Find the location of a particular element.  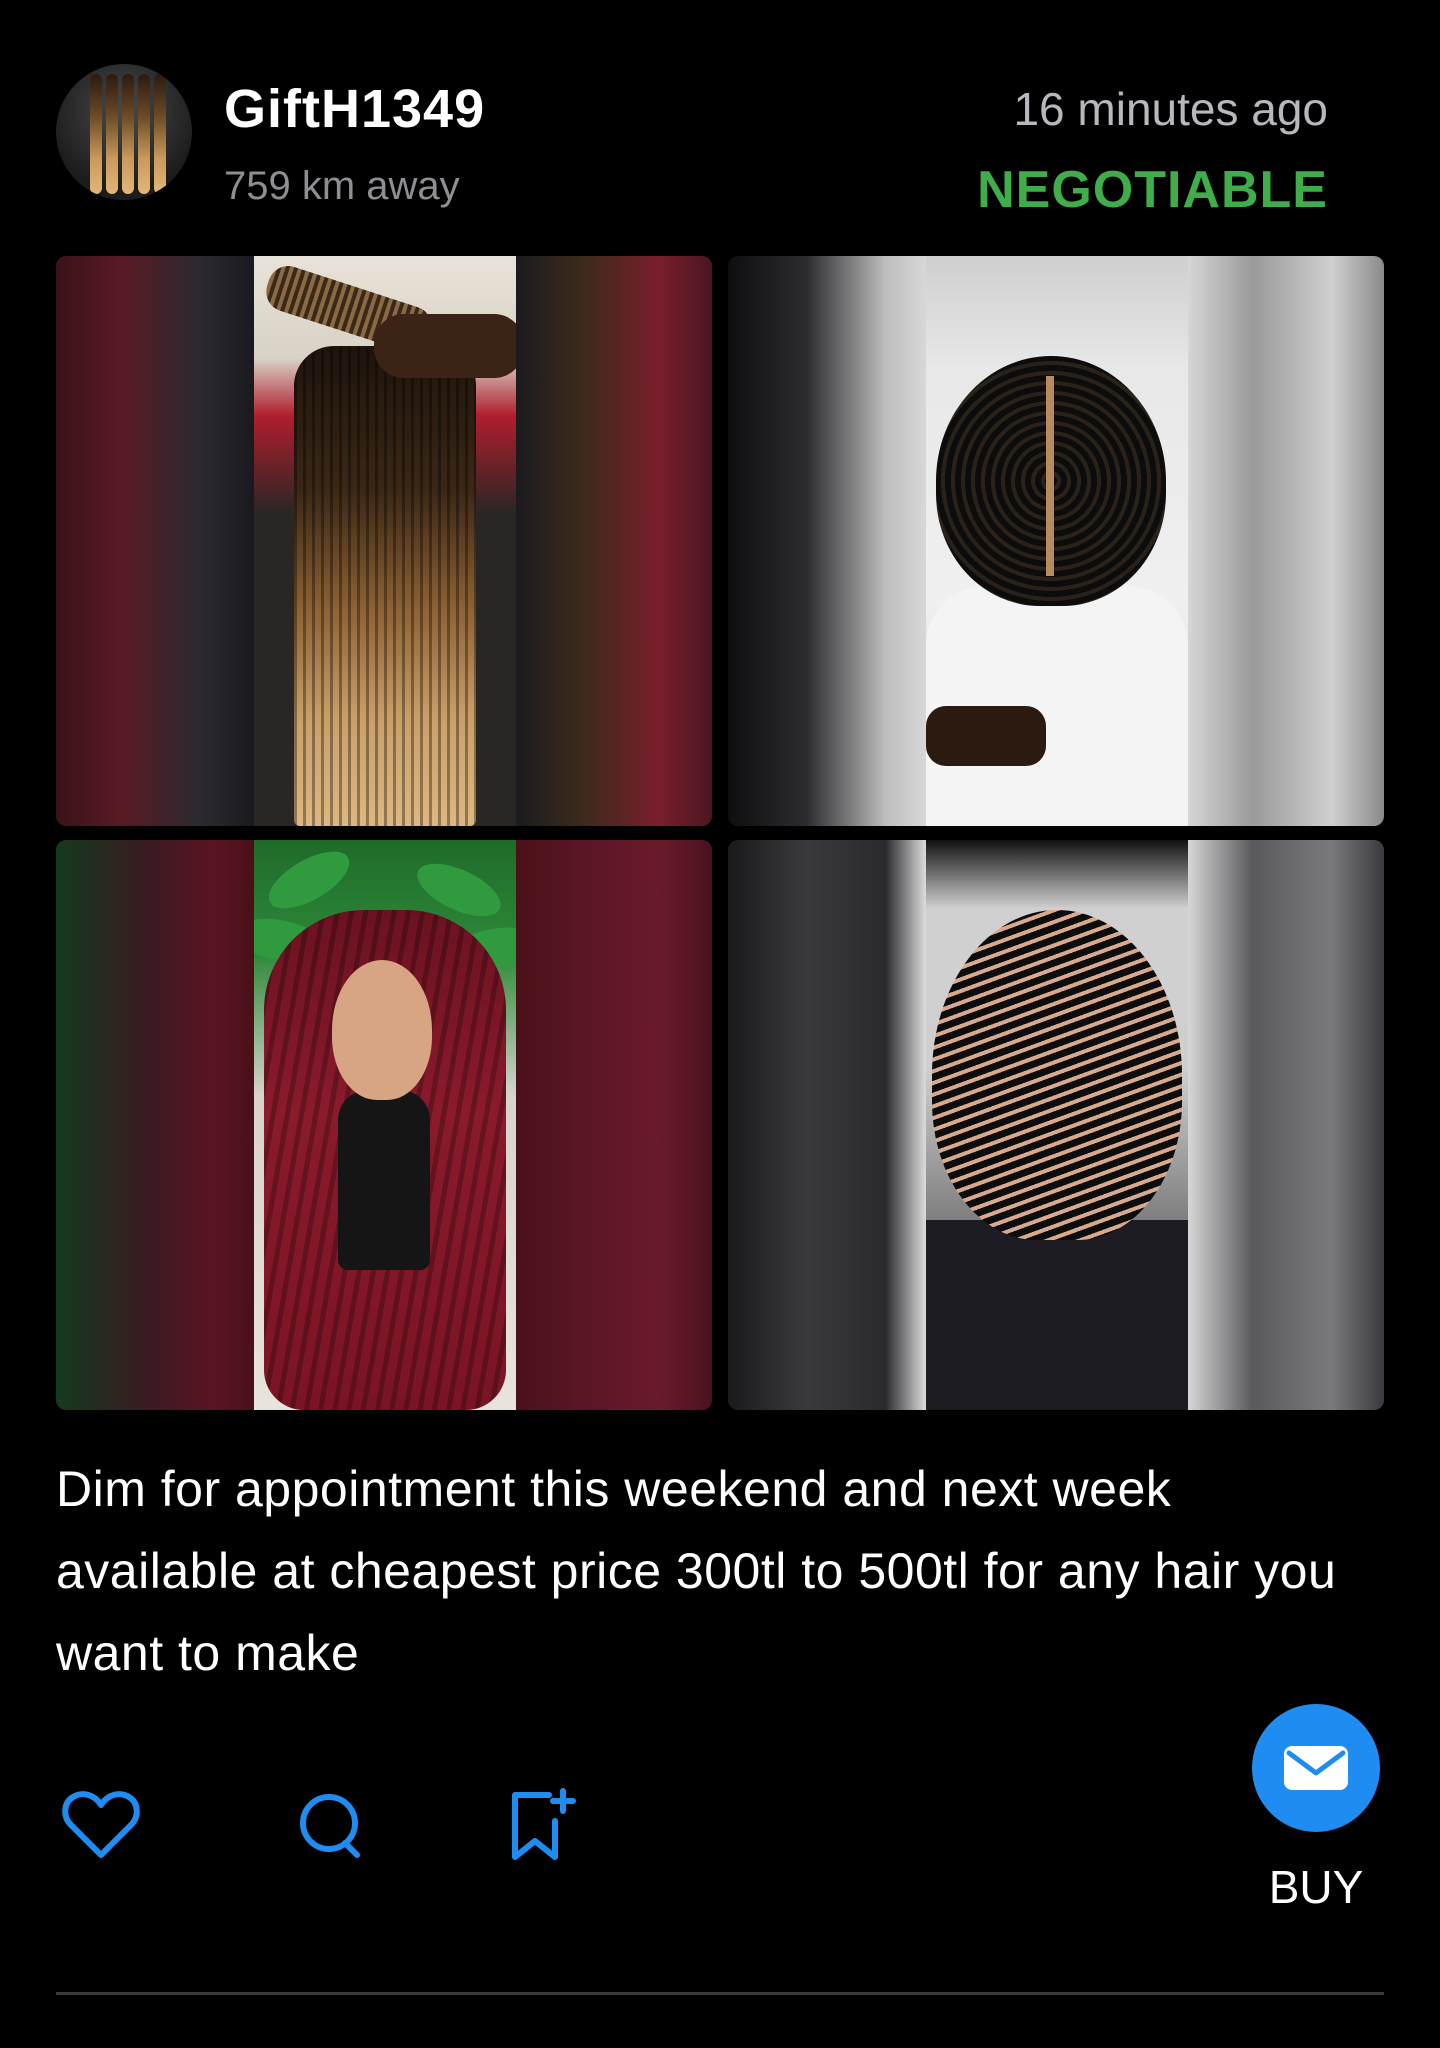

like-button is located at coordinates (101, 1825).